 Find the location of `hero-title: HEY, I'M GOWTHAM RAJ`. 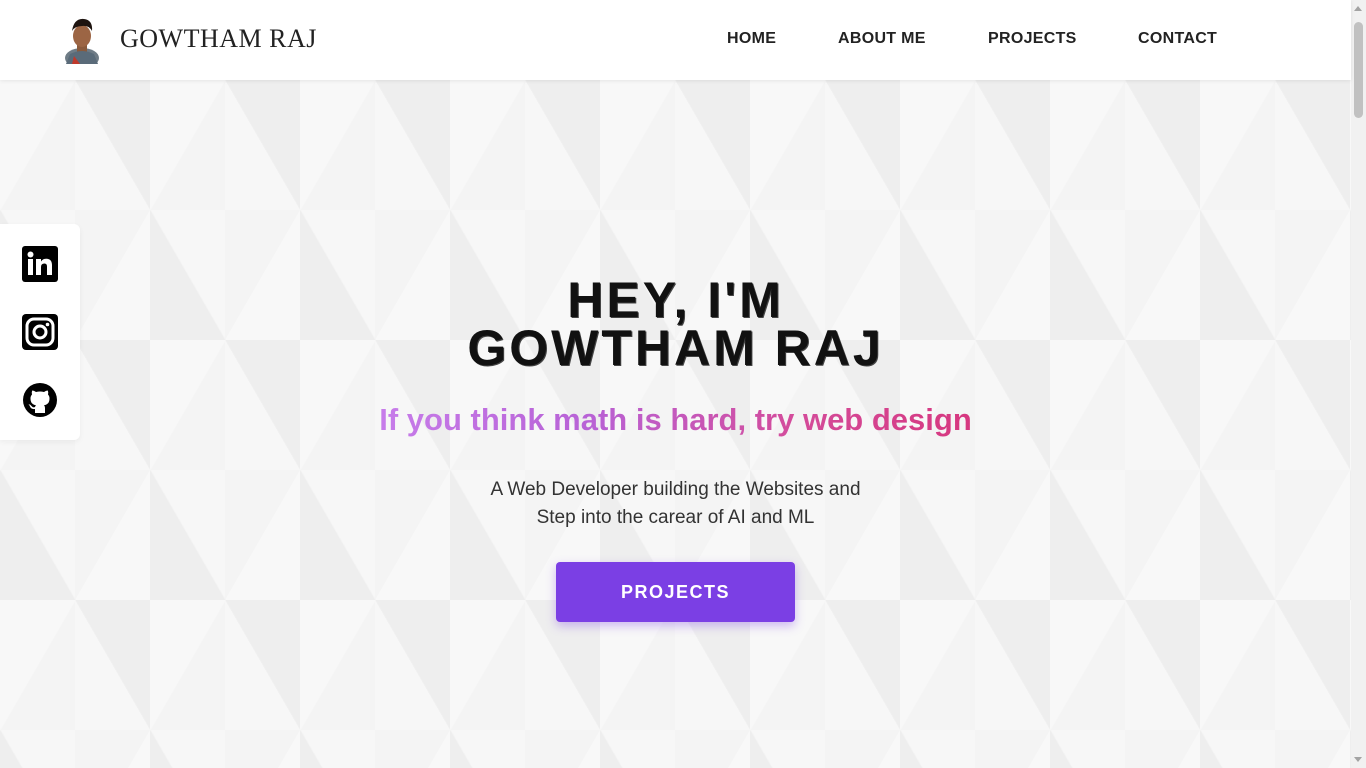

hero-title: HEY, I'M GOWTHAM RAJ is located at coordinates (675, 324).